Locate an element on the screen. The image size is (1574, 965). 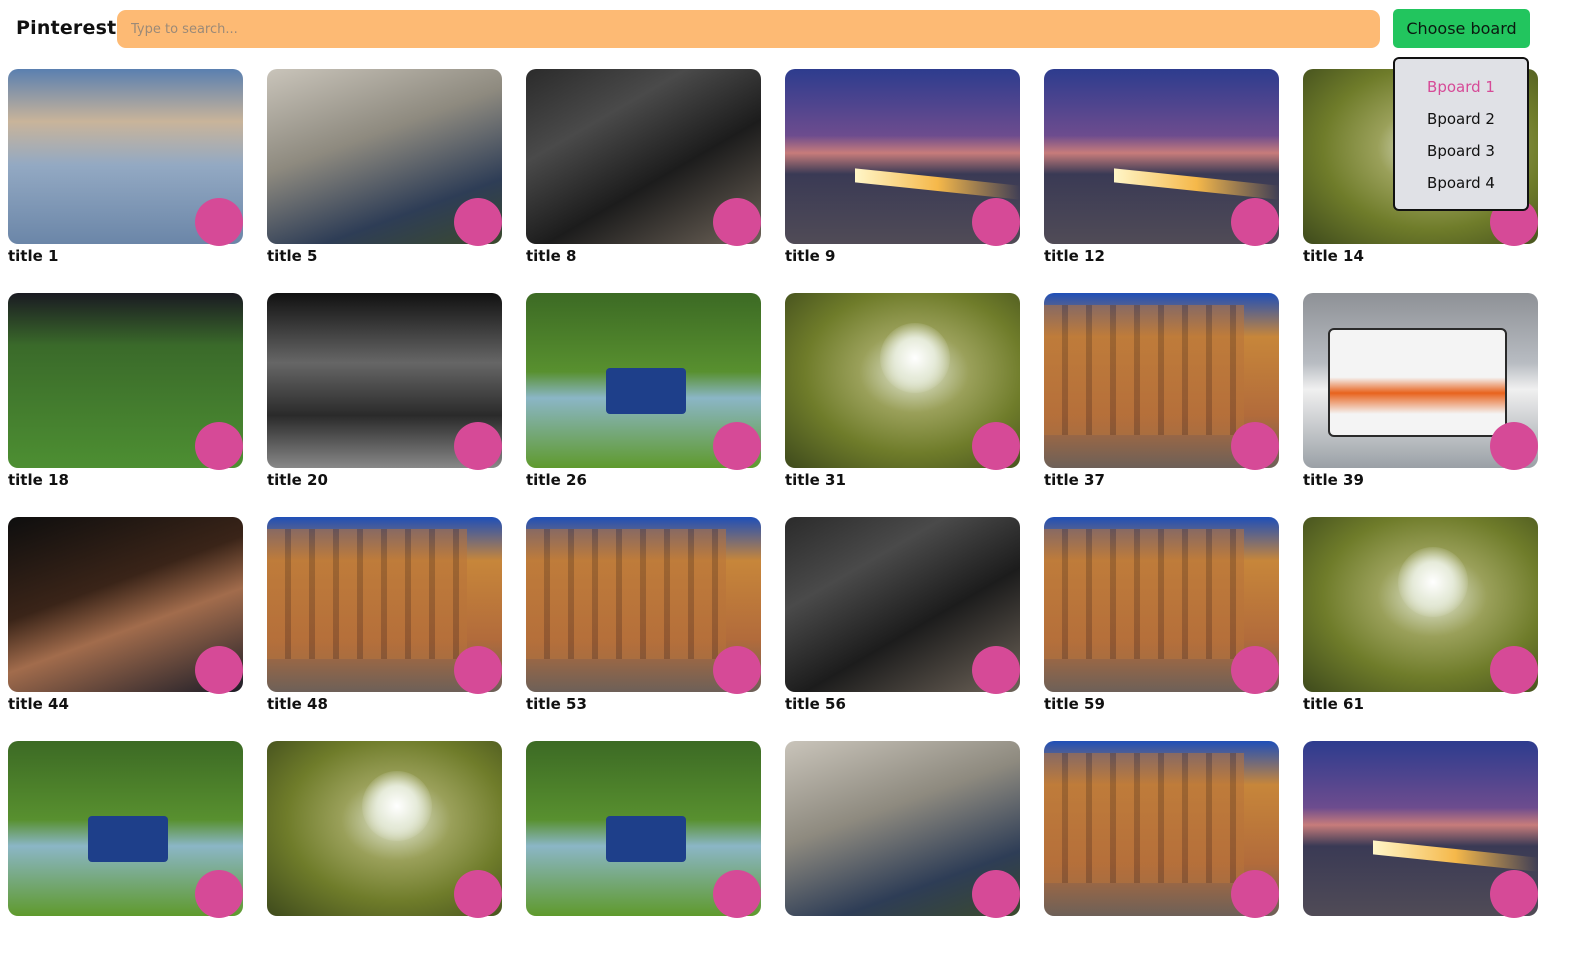
pin-card: title 9 is located at coordinates (902, 181).